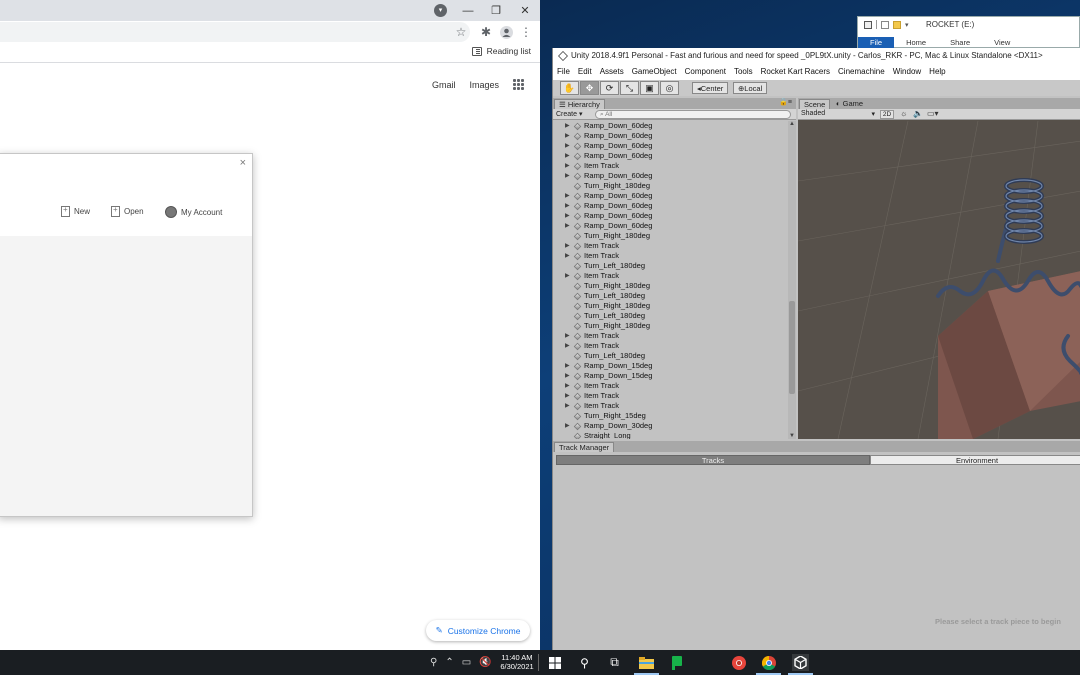 This screenshot has height=675, width=1080. Describe the element at coordinates (792, 280) in the screenshot. I see `hierarchy-scrollbar: ▲ ▼` at that location.